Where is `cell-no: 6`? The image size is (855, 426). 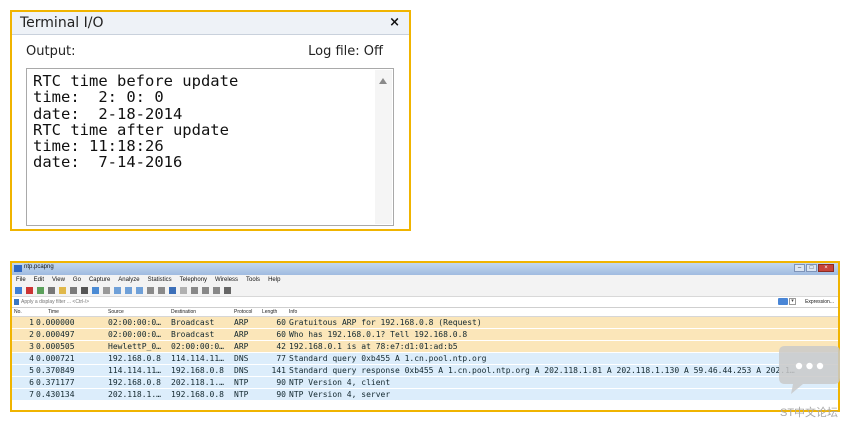 cell-no: 6 is located at coordinates (31, 382).